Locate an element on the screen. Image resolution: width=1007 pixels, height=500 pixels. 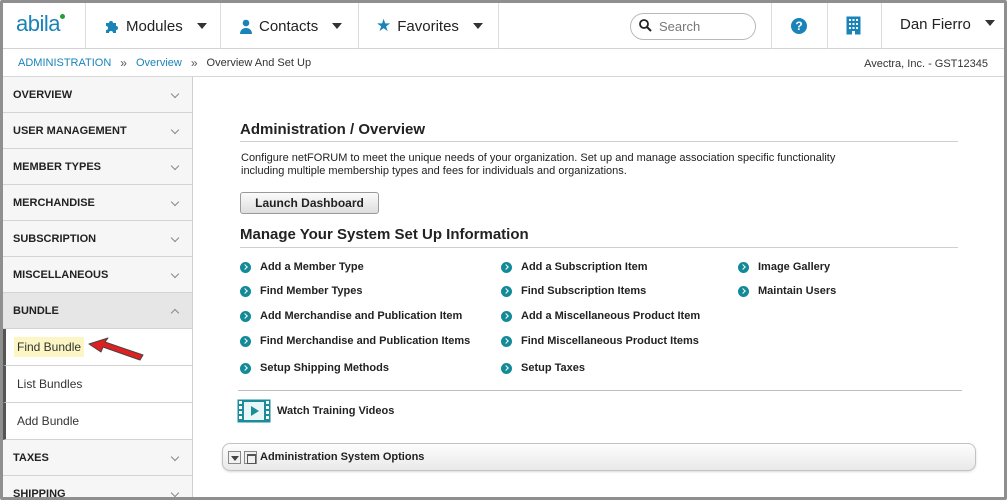
link-maintain-users: Maintain Users is located at coordinates (787, 291).